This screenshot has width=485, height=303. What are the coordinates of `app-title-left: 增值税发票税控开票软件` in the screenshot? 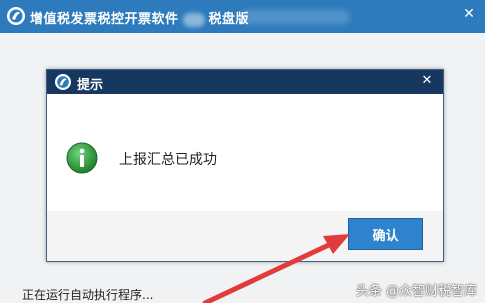 It's located at (104, 19).